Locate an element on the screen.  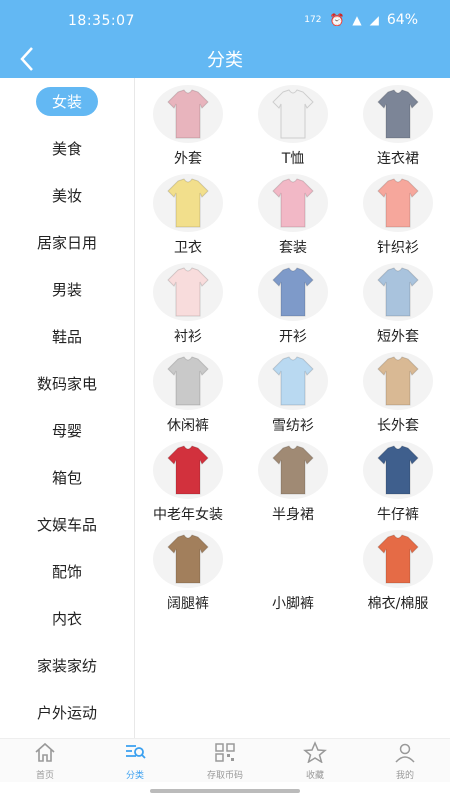
bottom-tab-bar: 首页 分类 存取币码 收藏 我的 is located at coordinates (225, 760).